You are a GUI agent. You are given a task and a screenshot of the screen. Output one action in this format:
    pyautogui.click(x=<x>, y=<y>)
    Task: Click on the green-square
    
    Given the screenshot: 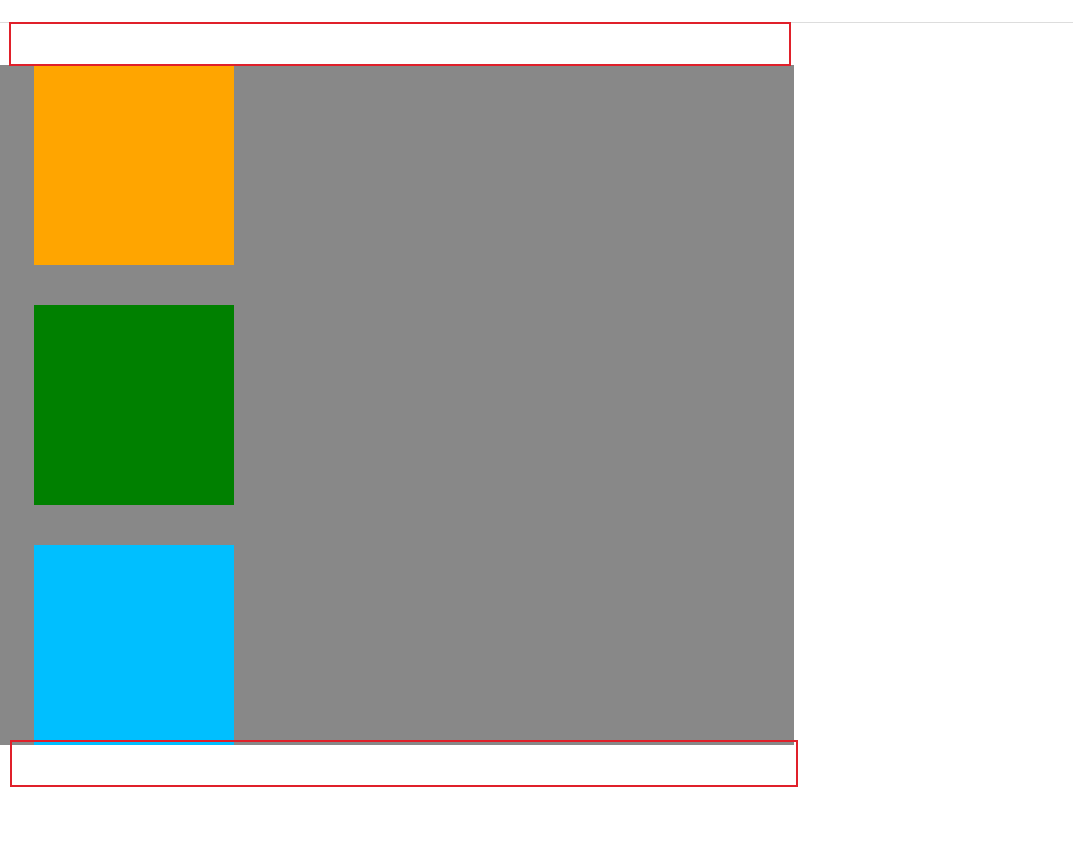 What is the action you would take?
    pyautogui.click(x=134, y=405)
    